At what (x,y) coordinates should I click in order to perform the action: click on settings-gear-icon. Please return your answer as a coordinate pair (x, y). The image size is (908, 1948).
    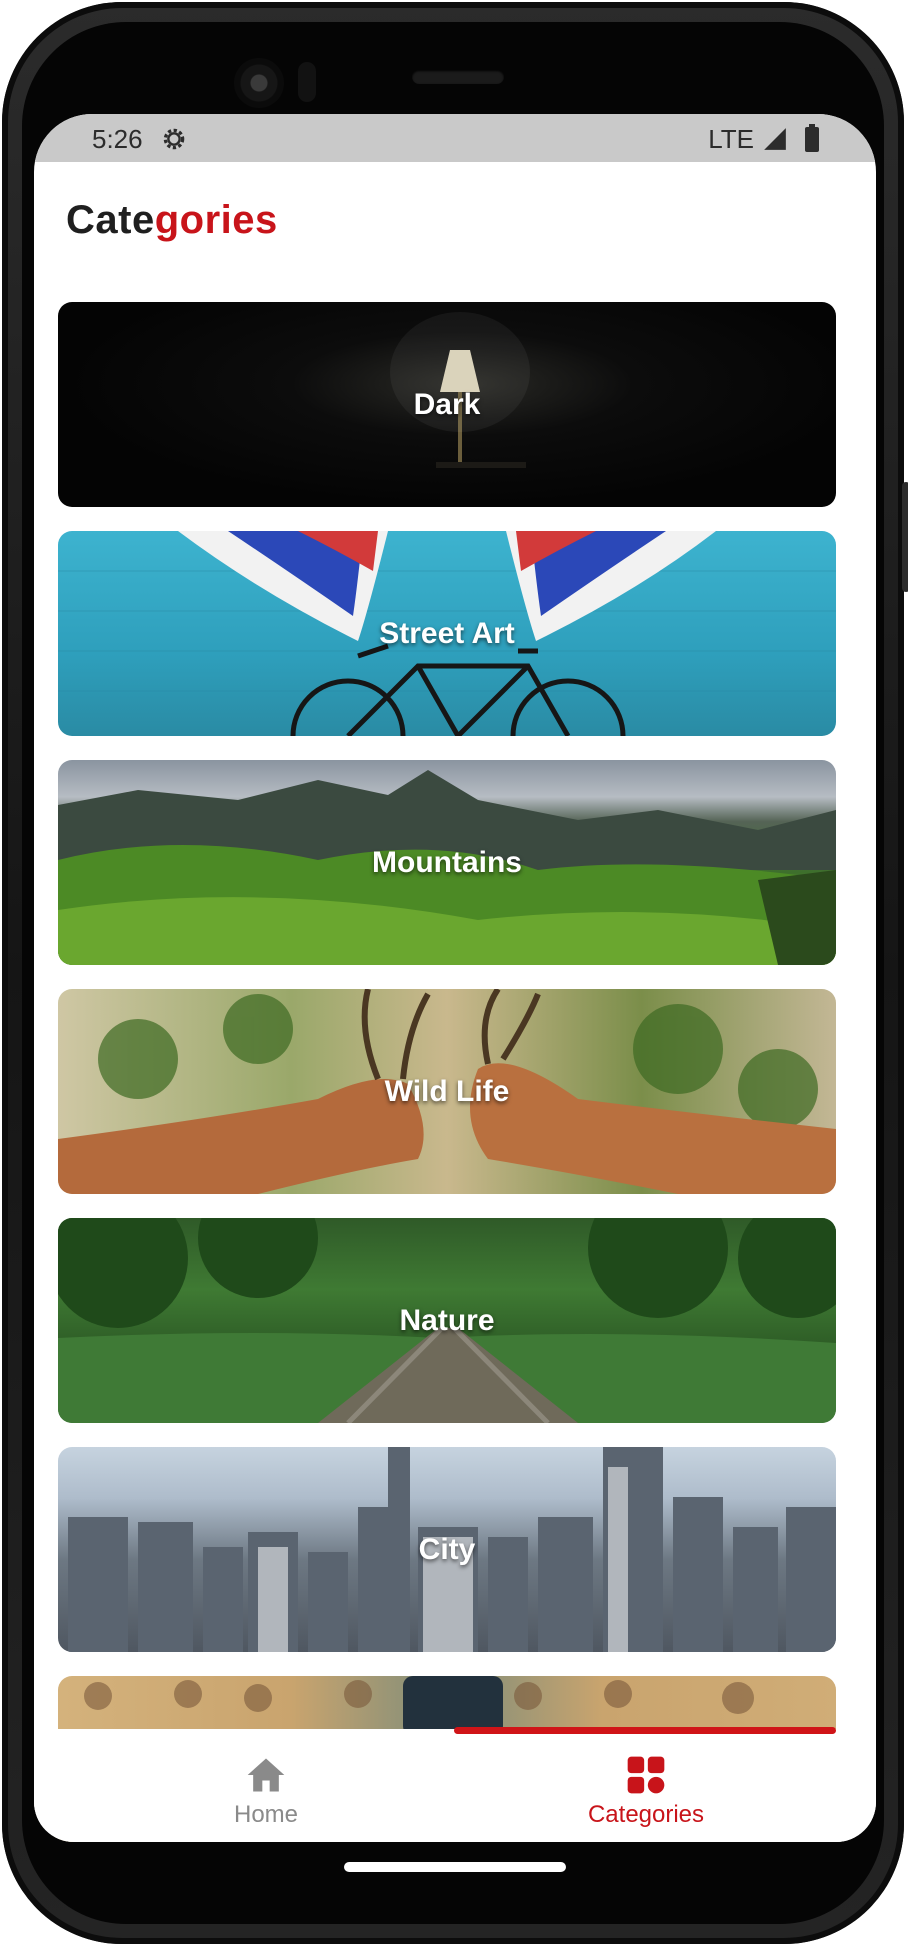
    Looking at the image, I should click on (174, 139).